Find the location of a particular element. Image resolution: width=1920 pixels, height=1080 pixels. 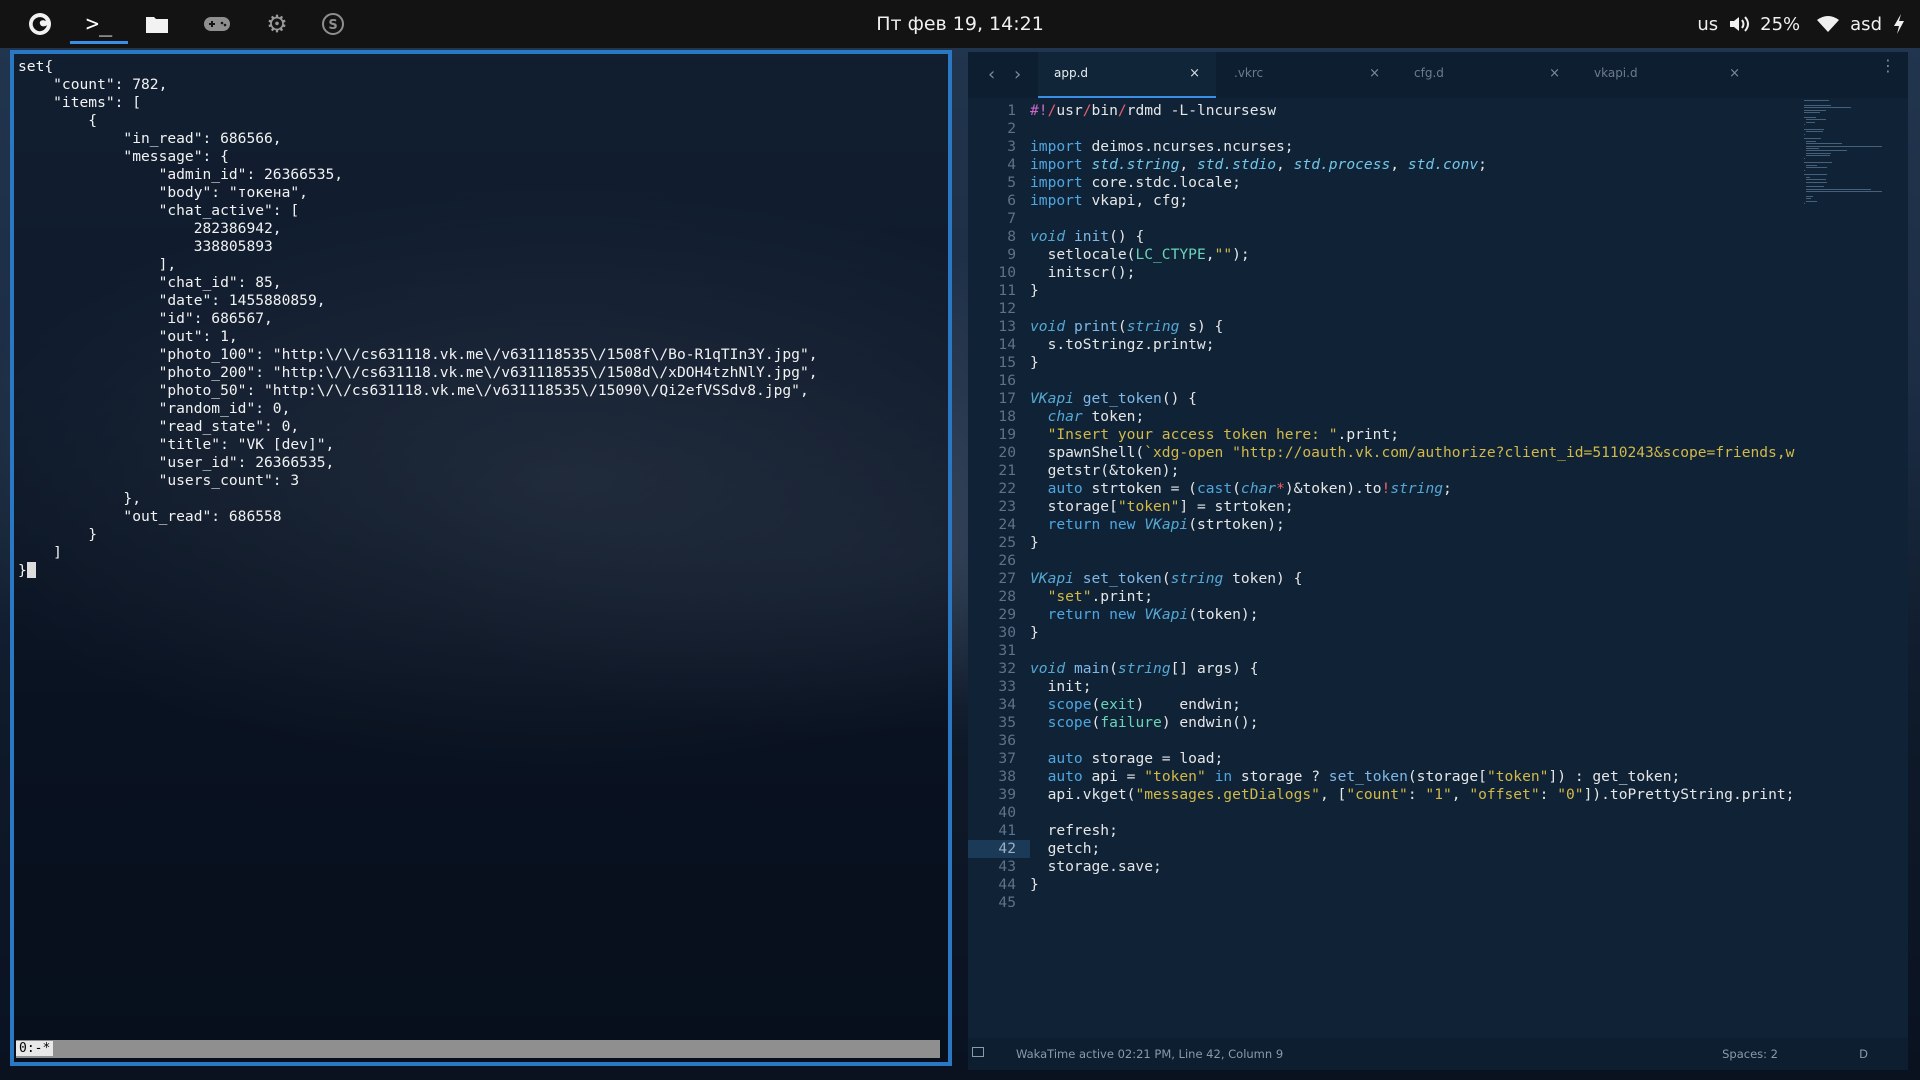

indentation-selector: Spaces: 2 is located at coordinates (1750, 1054).